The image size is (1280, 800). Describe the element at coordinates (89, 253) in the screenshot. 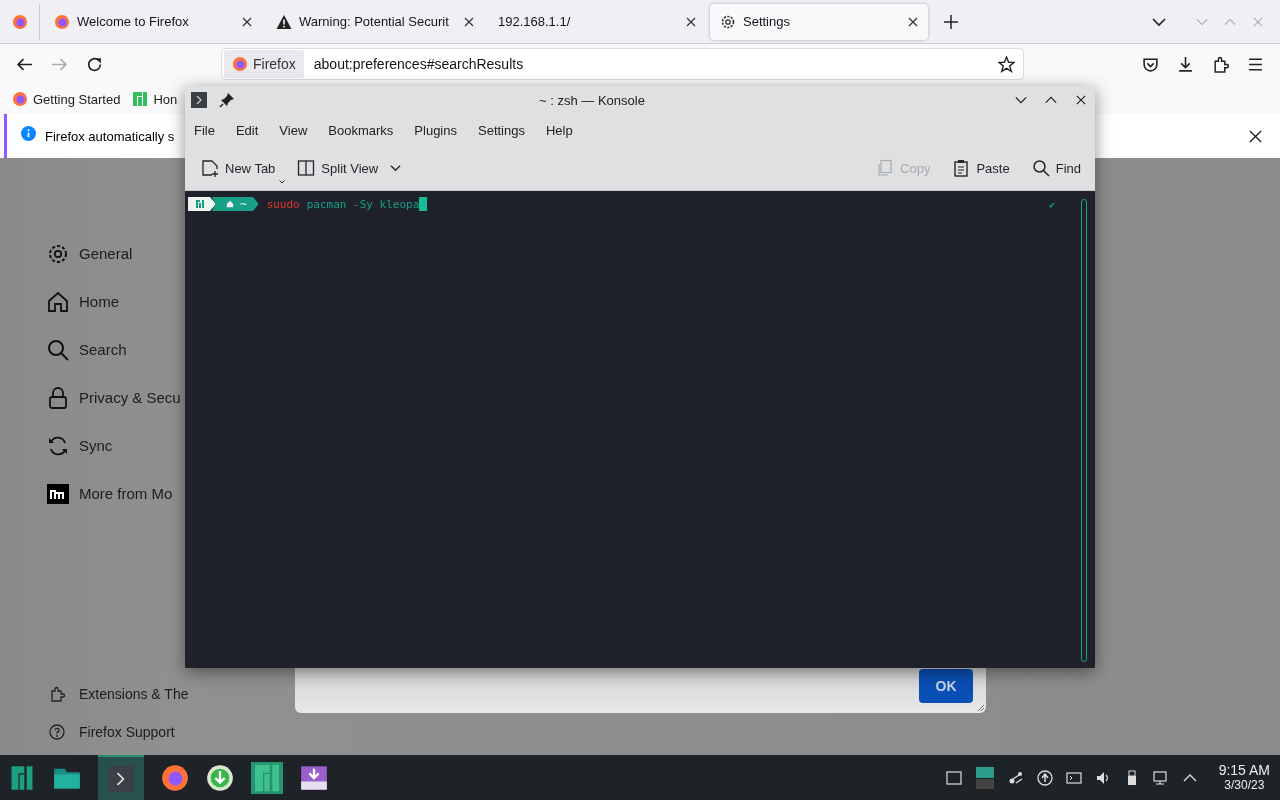

I see `category-item: General` at that location.